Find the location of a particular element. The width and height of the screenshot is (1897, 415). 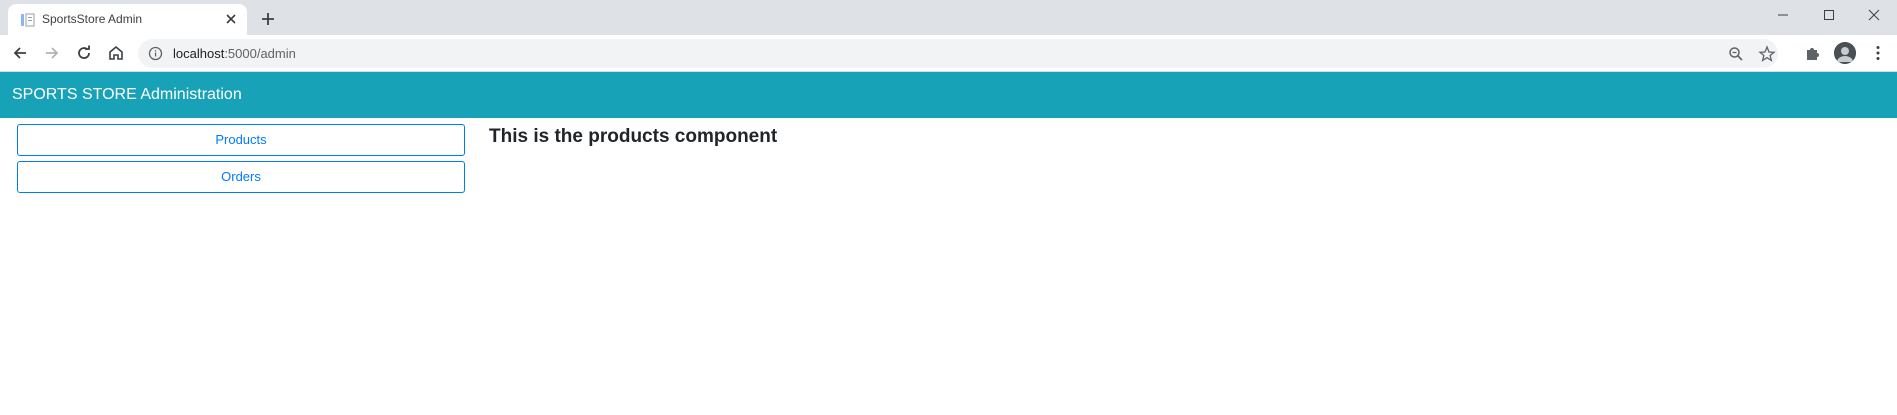

menu-button is located at coordinates (1878, 53).